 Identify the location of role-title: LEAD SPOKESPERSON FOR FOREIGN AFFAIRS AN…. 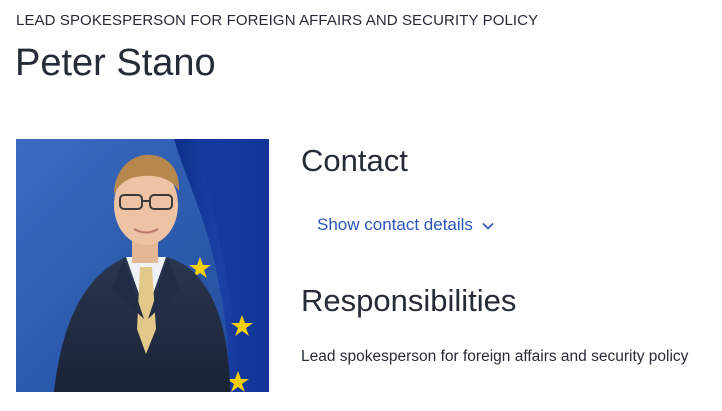
(277, 20).